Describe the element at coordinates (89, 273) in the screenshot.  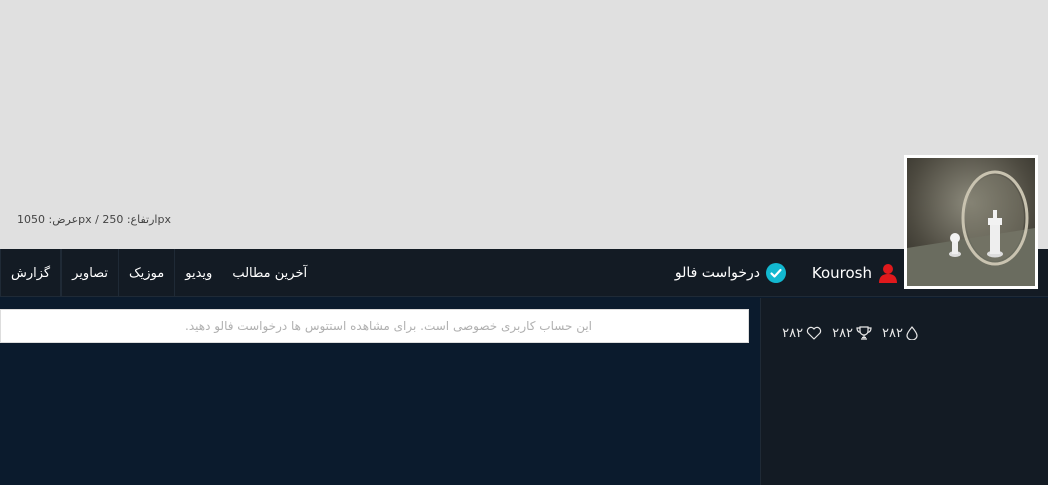
I see `tab-images: تصاویر` at that location.